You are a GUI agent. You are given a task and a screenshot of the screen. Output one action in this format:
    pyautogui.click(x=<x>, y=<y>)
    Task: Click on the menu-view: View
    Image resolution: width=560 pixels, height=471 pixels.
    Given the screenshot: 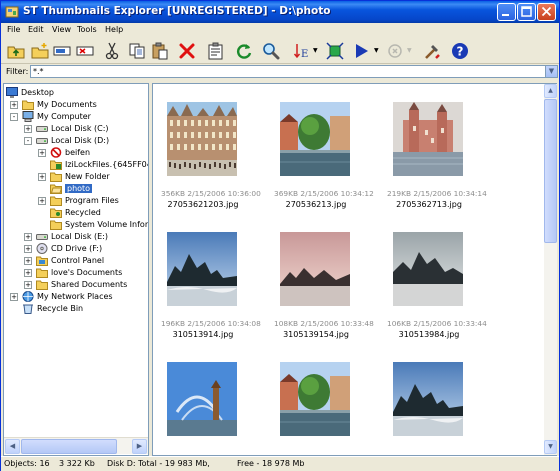 What is the action you would take?
    pyautogui.click(x=61, y=29)
    